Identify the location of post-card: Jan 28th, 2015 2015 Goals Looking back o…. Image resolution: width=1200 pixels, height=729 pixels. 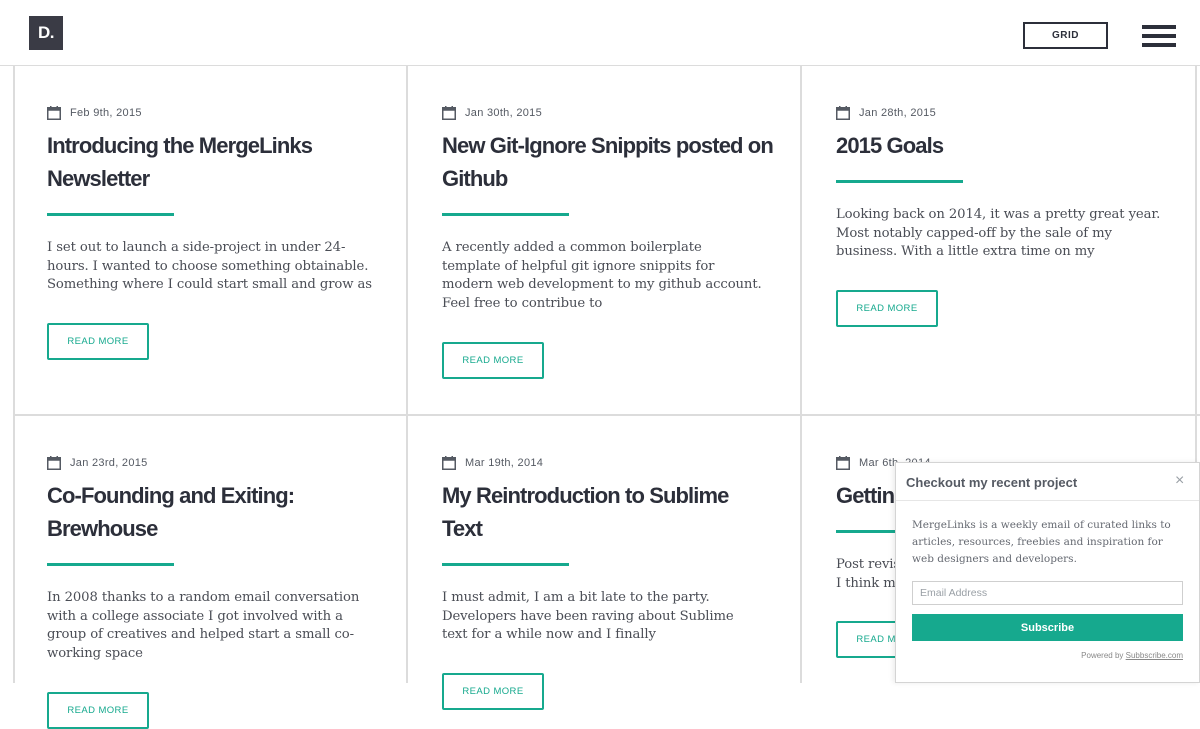
(1001, 217).